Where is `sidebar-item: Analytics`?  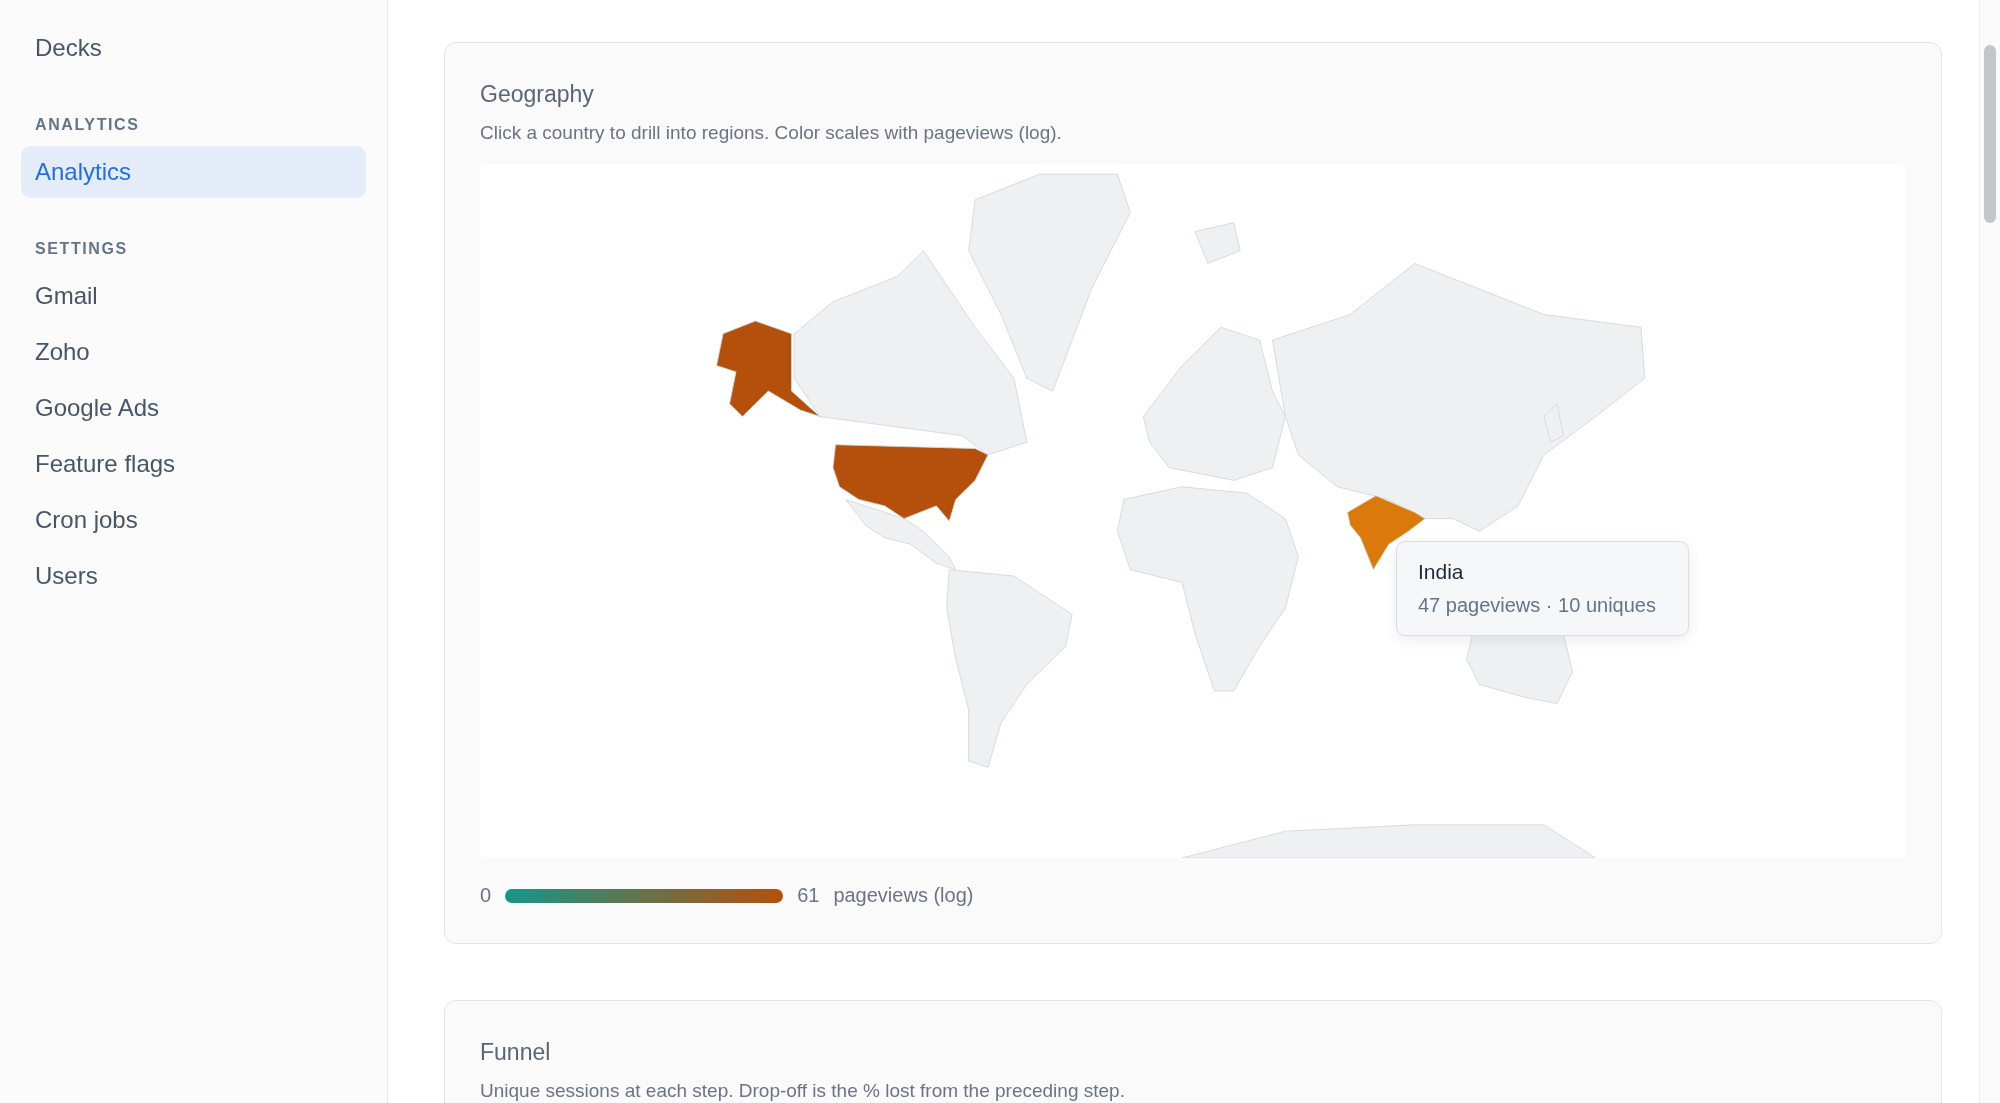 sidebar-item: Analytics is located at coordinates (193, 172).